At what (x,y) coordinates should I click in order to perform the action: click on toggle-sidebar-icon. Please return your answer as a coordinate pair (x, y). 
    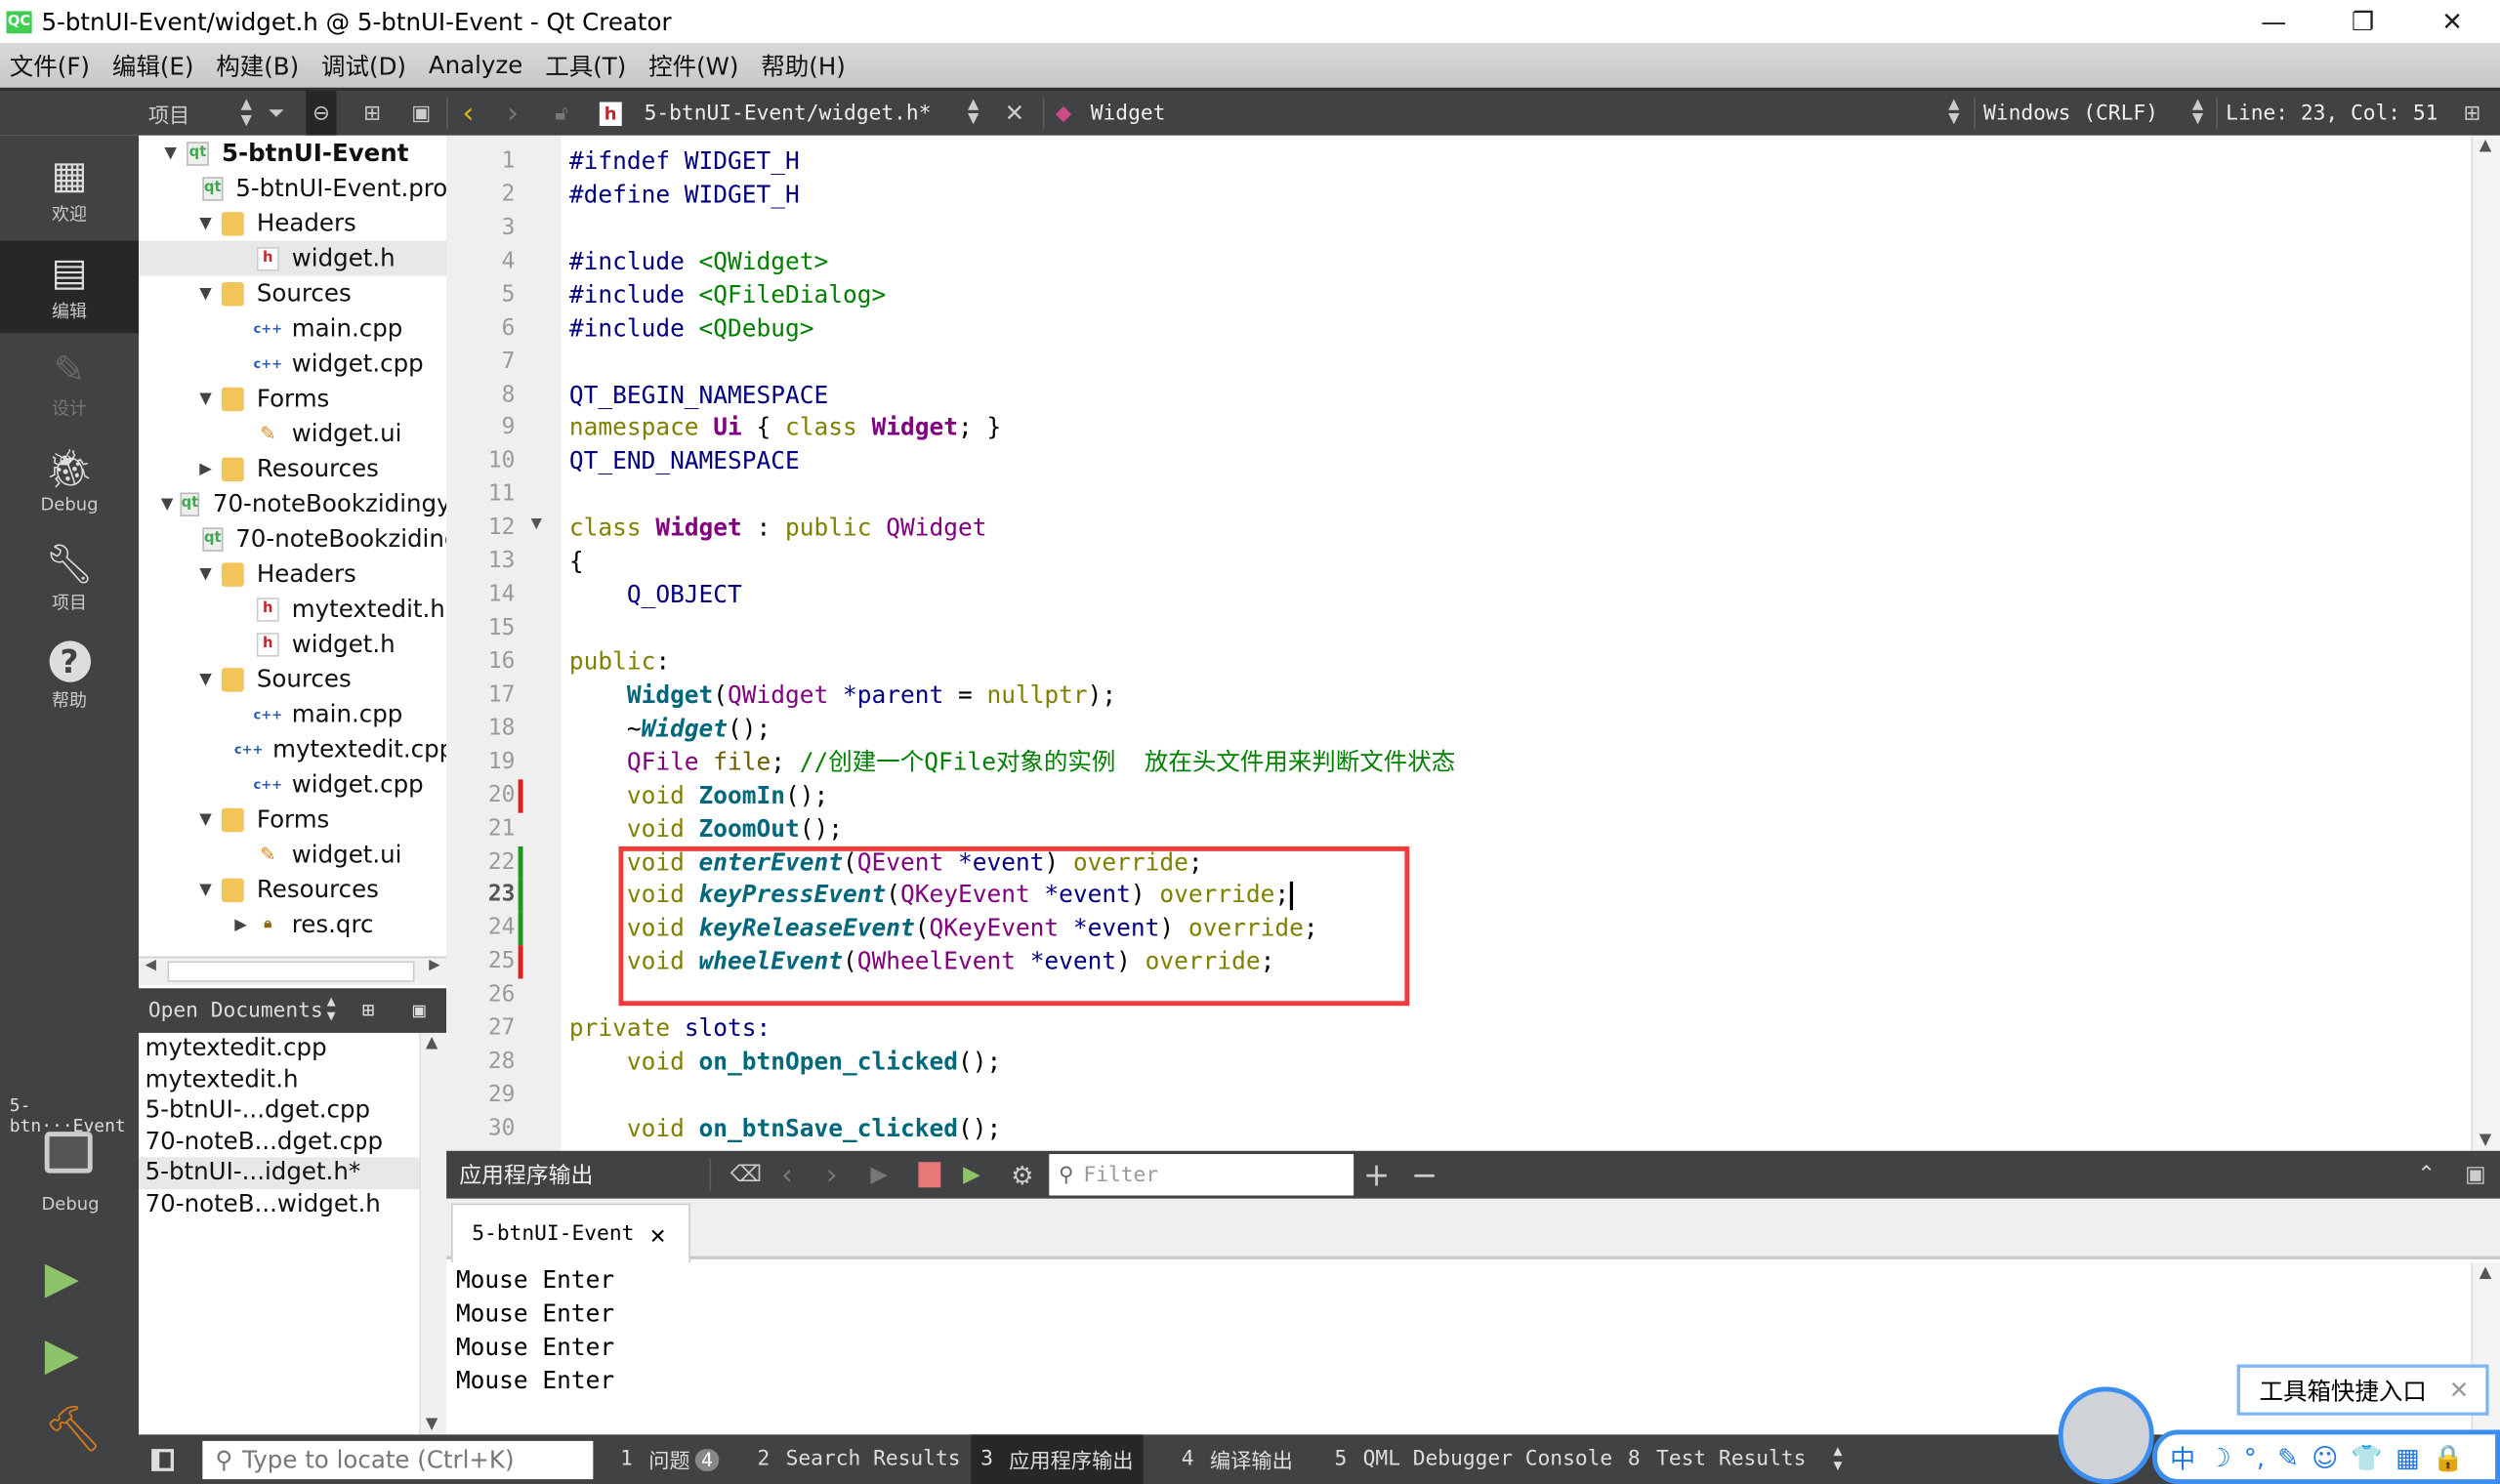
    Looking at the image, I should click on (162, 1459).